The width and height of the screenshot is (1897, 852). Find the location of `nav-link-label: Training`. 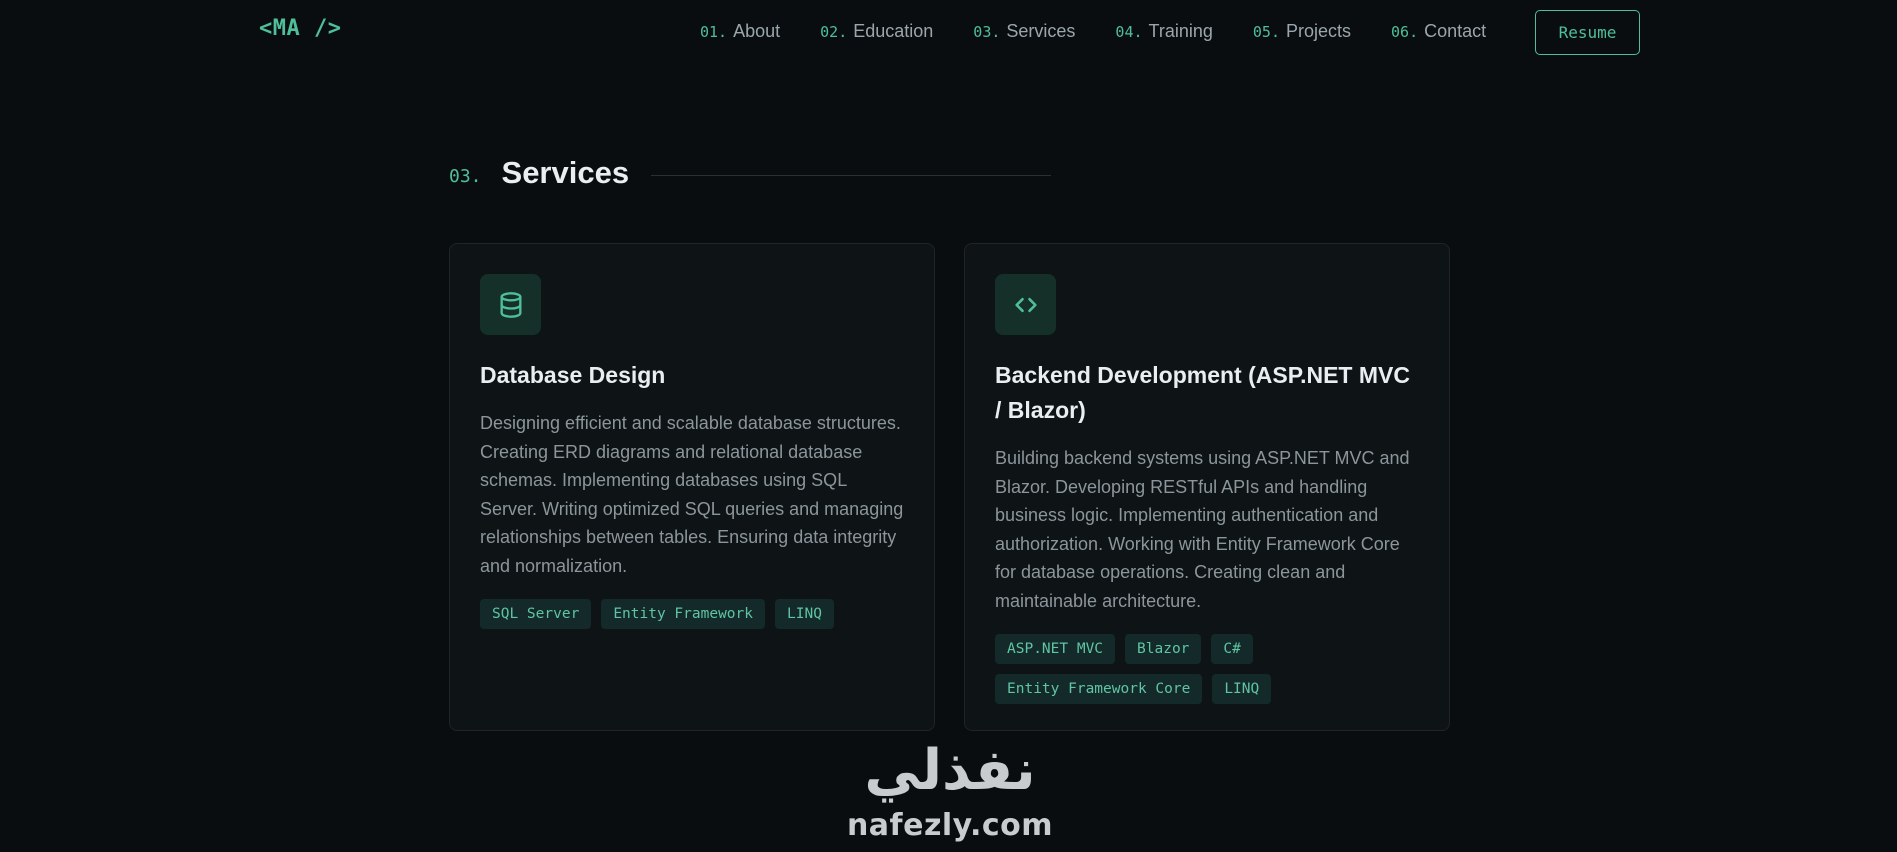

nav-link-label: Training is located at coordinates (1180, 31).